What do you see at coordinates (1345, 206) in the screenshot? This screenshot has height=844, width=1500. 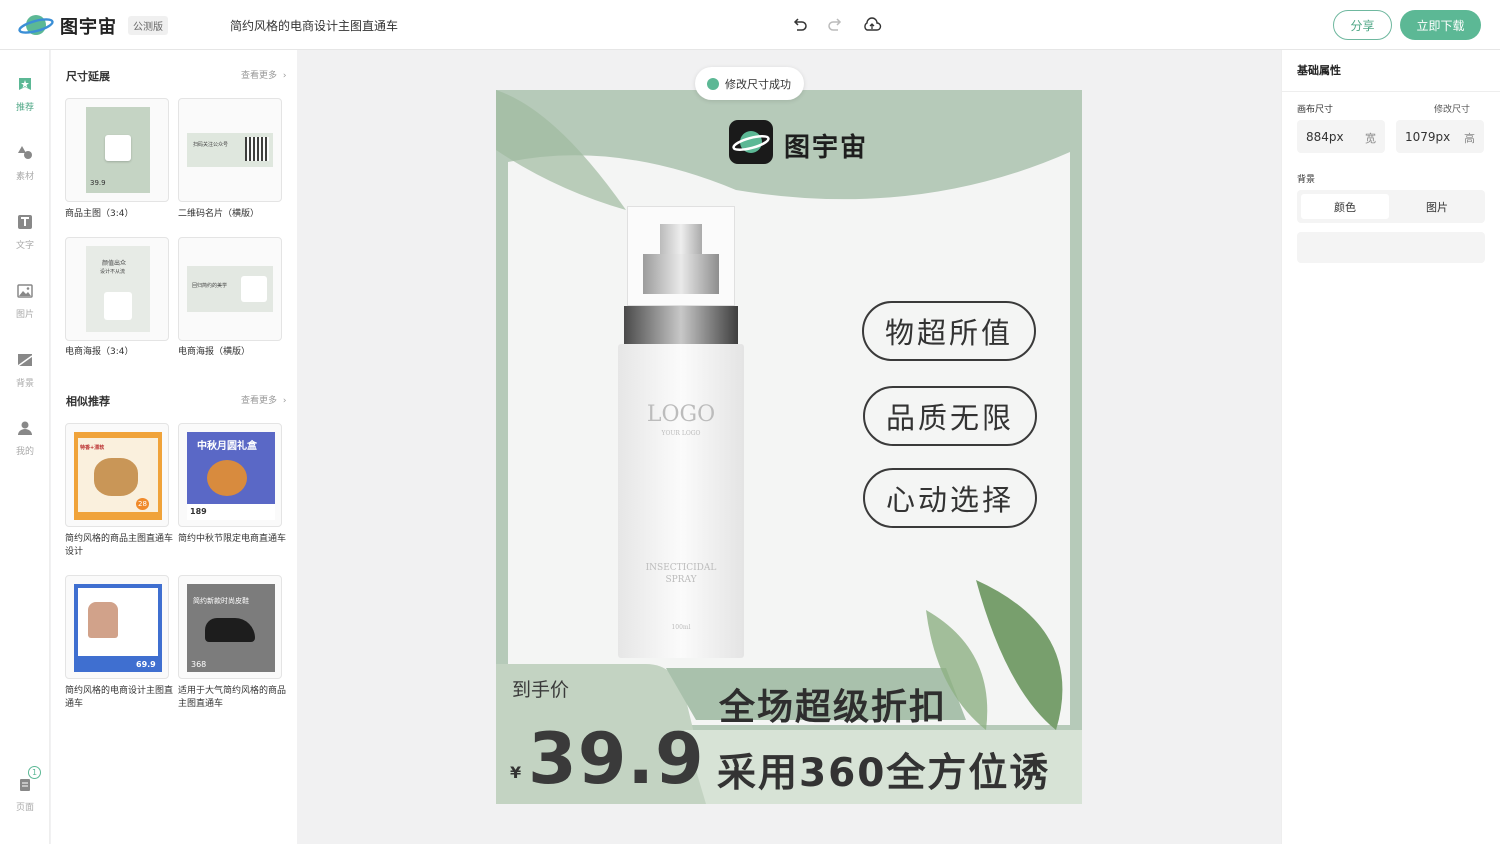 I see `bg-option-color: 颜色` at bounding box center [1345, 206].